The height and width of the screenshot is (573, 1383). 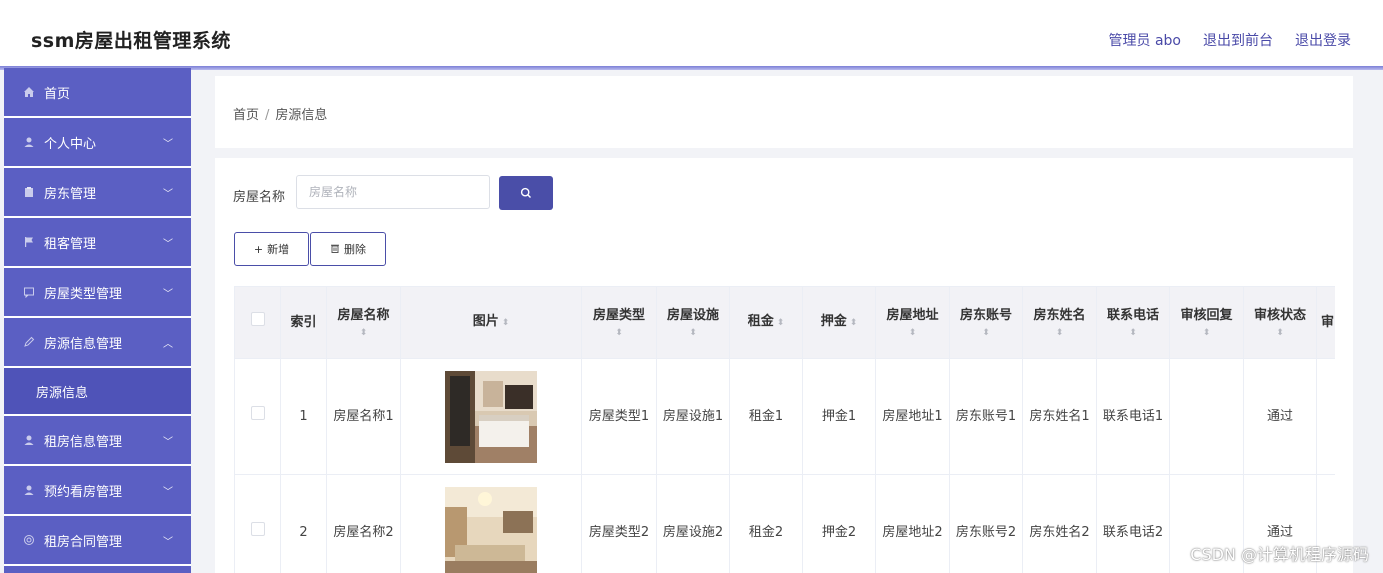 I want to click on sidebar-subitem-listing-info: 房源信息, so click(x=97, y=392).